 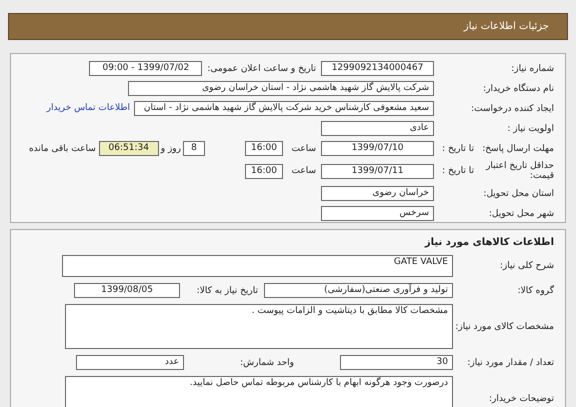 What do you see at coordinates (517, 148) in the screenshot?
I see `field-label: مهلت ارسال پاسخ:` at bounding box center [517, 148].